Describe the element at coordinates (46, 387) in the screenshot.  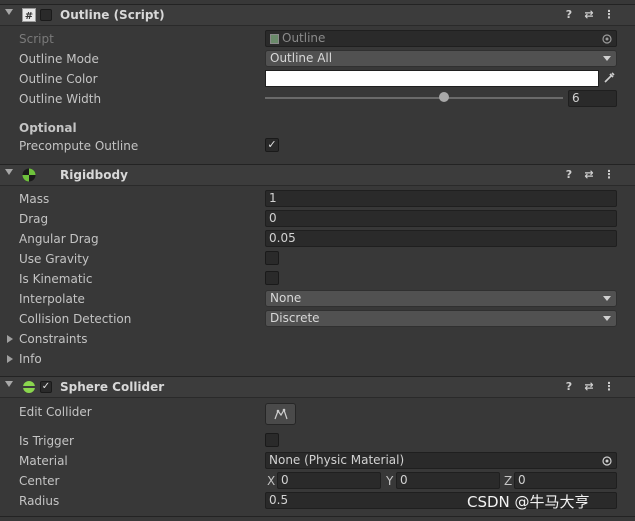
I see `sphere-collider-enabled-checkbox: ✓` at that location.